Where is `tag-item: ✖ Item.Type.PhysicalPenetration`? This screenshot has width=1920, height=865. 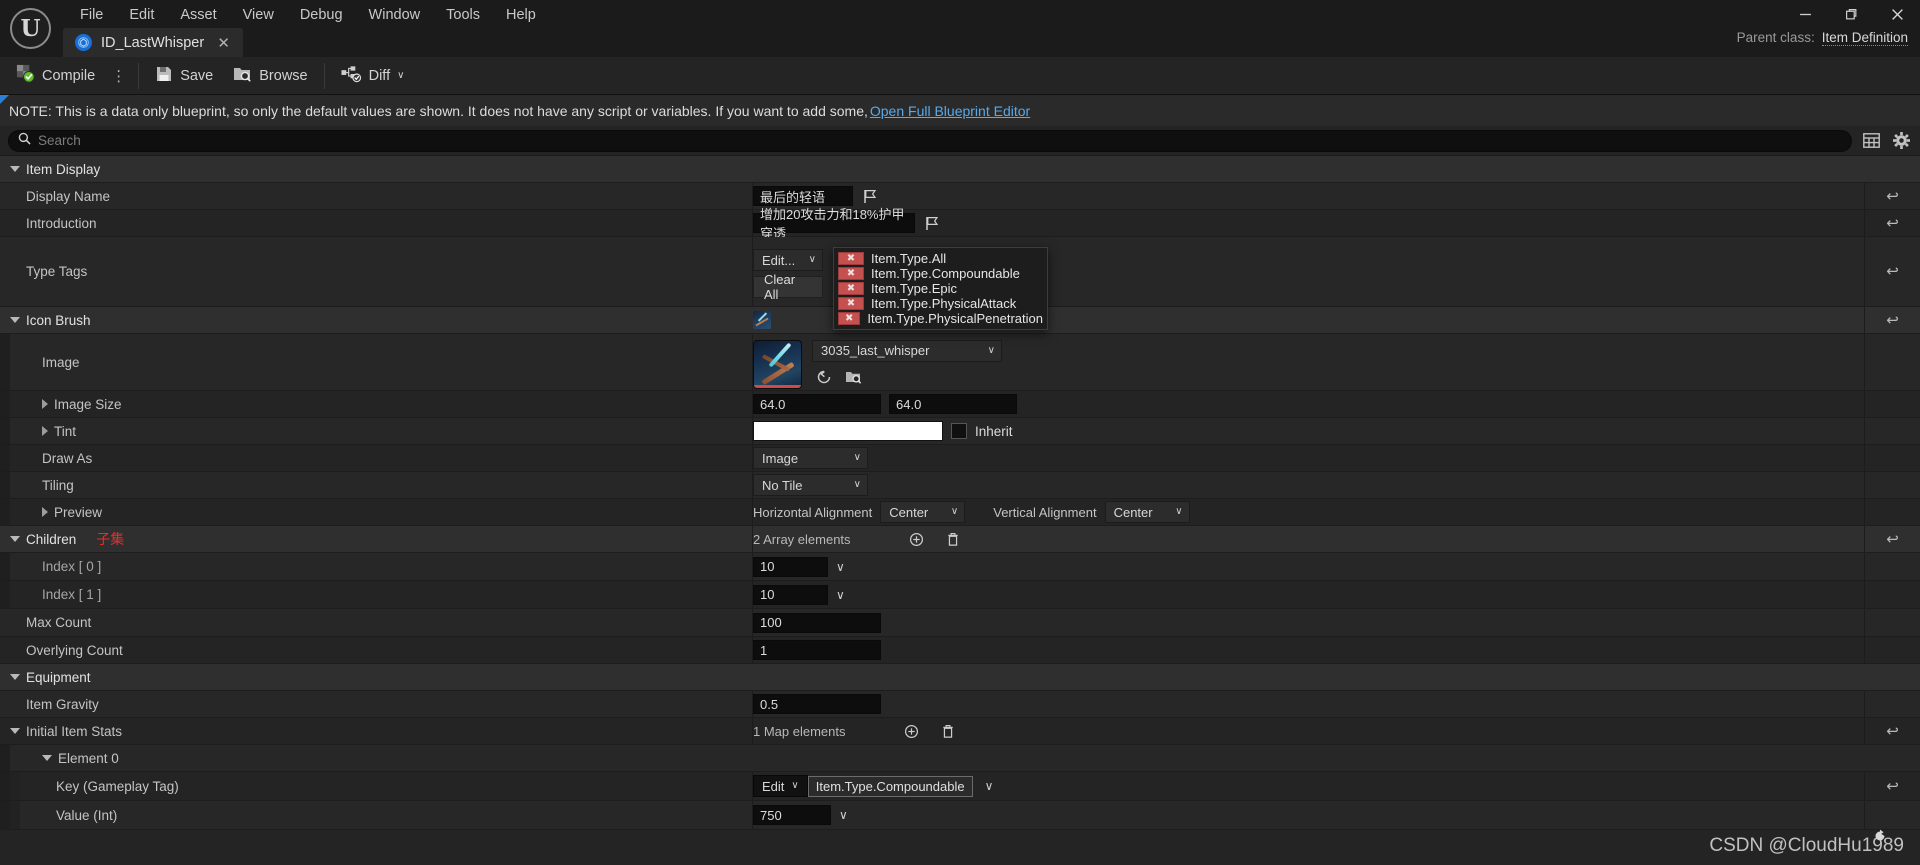
tag-item: ✖ Item.Type.PhysicalPenetration is located at coordinates (940, 318).